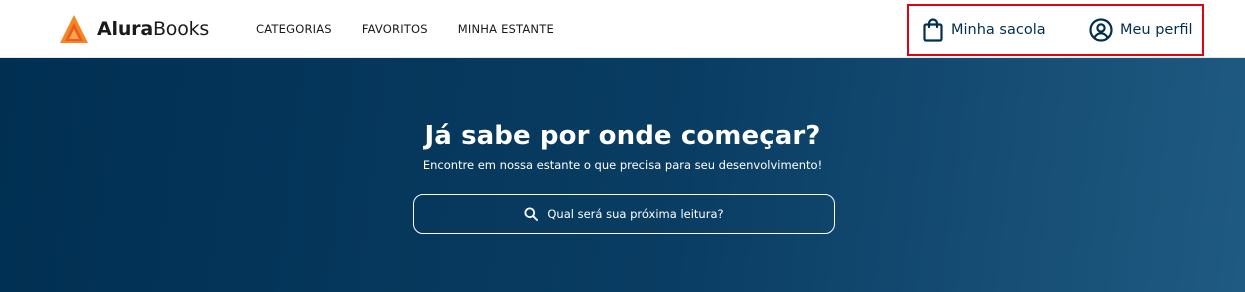 The image size is (1245, 292). Describe the element at coordinates (998, 30) in the screenshot. I see `minha-sacola-label: Minha sacola` at that location.